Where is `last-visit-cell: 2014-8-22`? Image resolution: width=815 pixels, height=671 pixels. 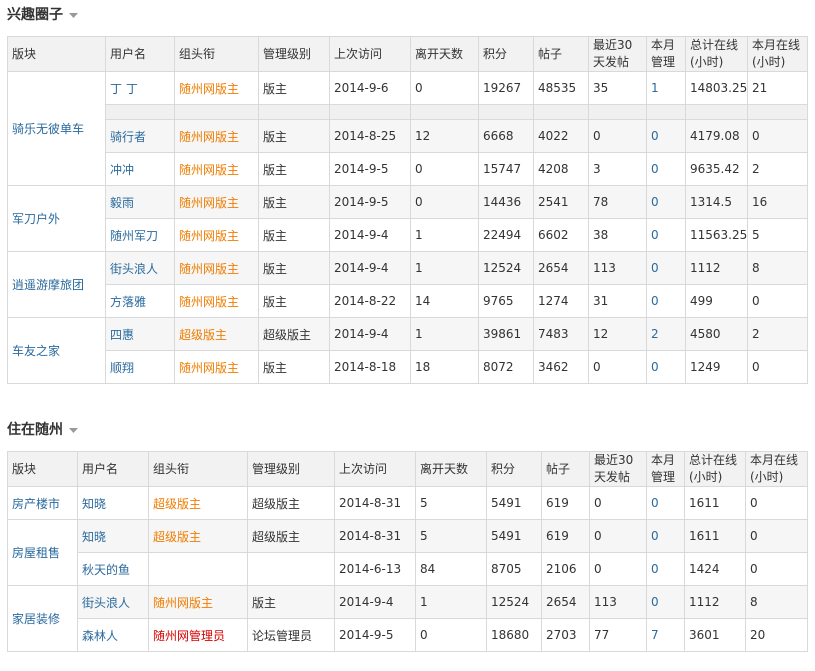 last-visit-cell: 2014-8-22 is located at coordinates (370, 301).